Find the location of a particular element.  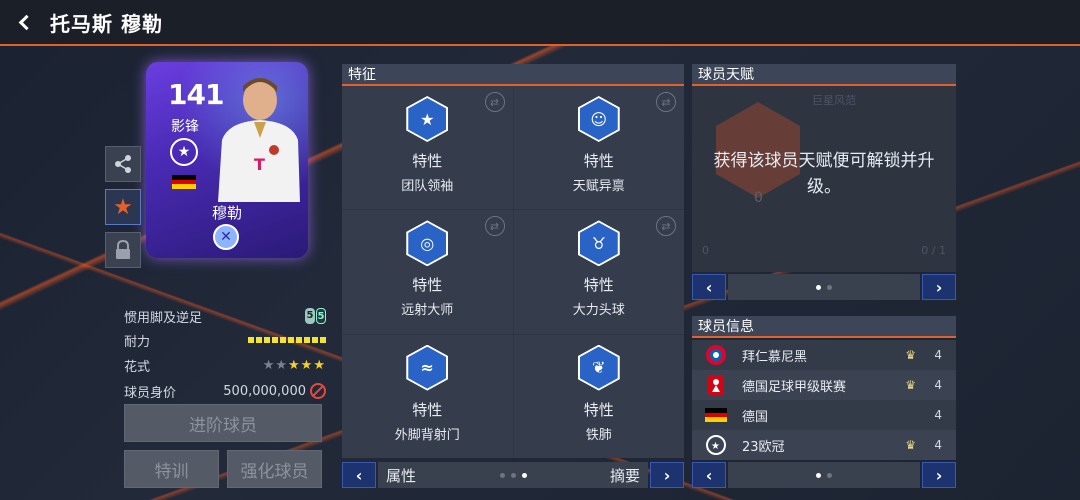

talent-pager is located at coordinates (824, 287).